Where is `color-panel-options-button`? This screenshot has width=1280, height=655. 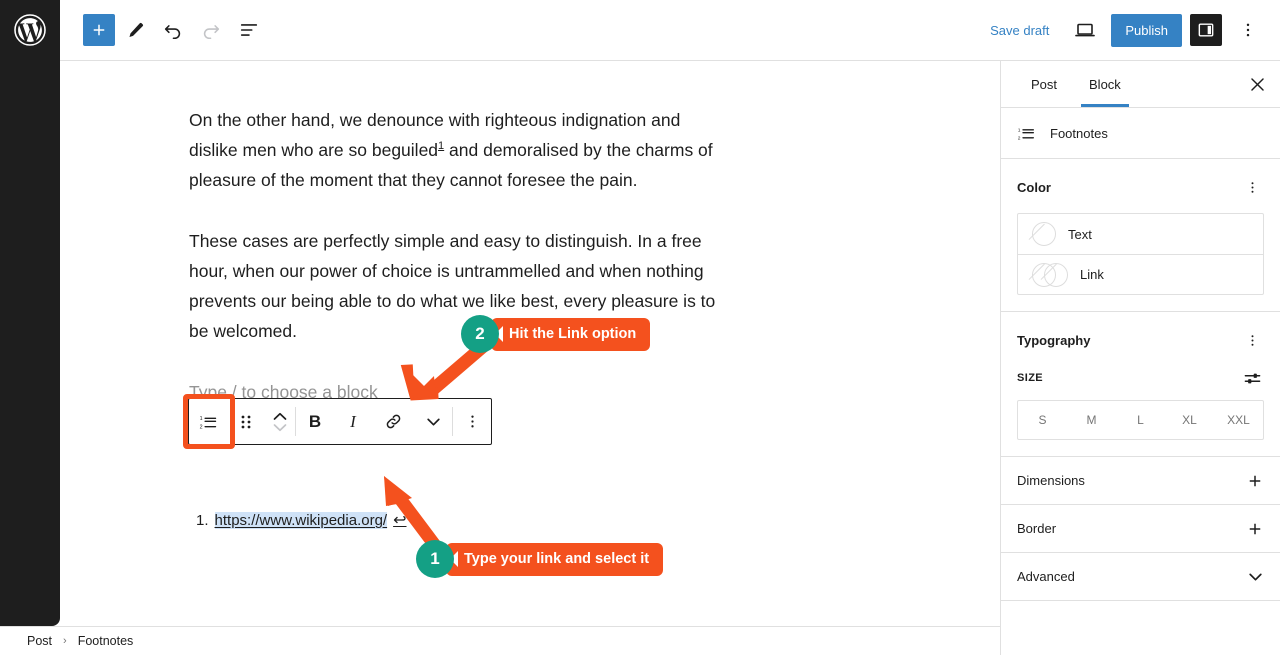
color-panel-options-button is located at coordinates (1252, 187).